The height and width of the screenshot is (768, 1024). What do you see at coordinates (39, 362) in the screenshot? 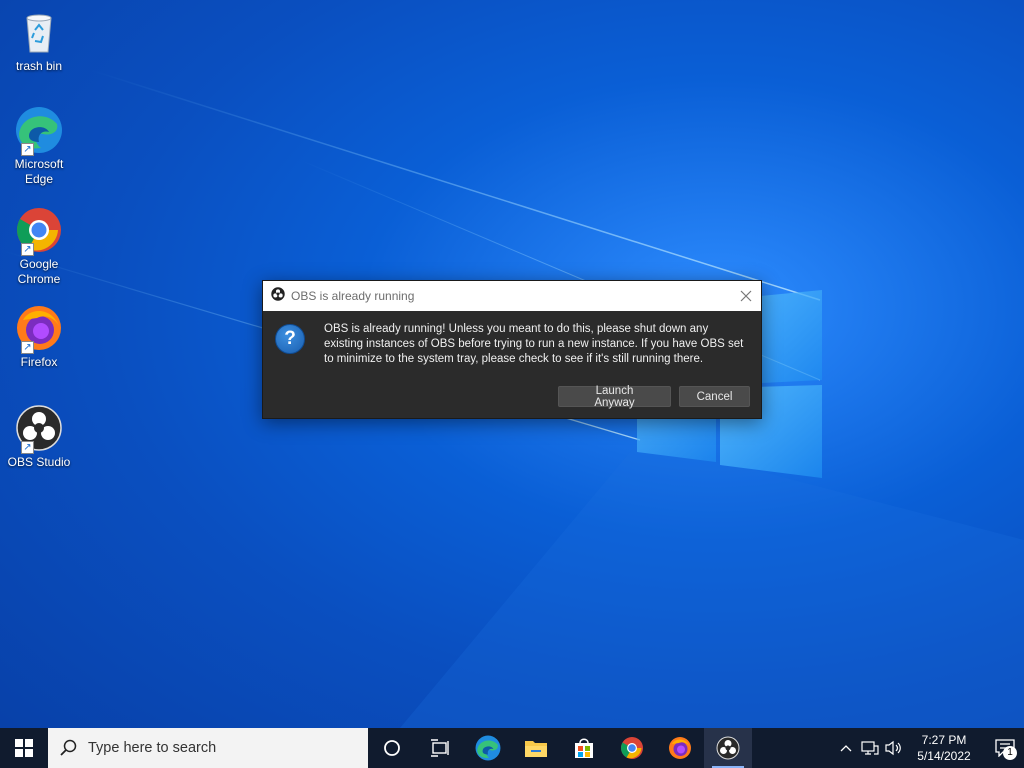
I see `desktop-icon-label: Firefox` at bounding box center [39, 362].